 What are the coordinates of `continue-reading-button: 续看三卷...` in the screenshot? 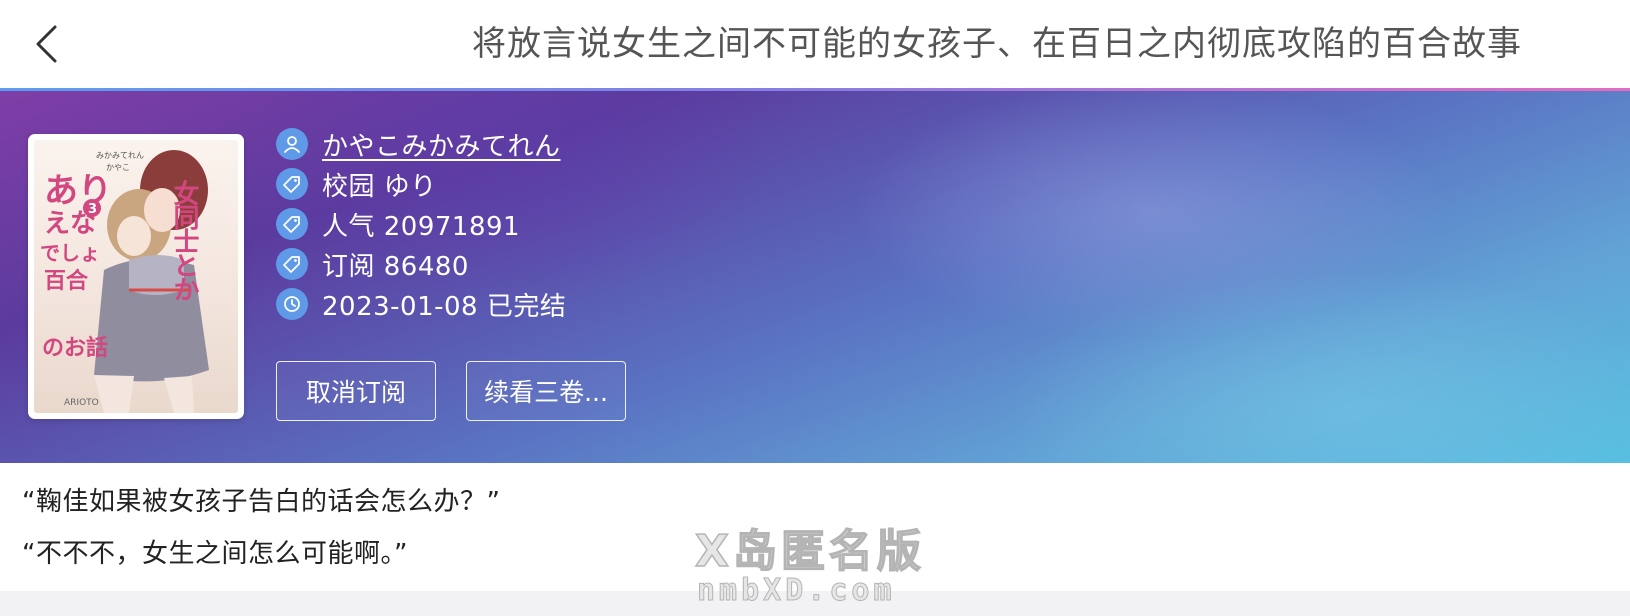 It's located at (546, 391).